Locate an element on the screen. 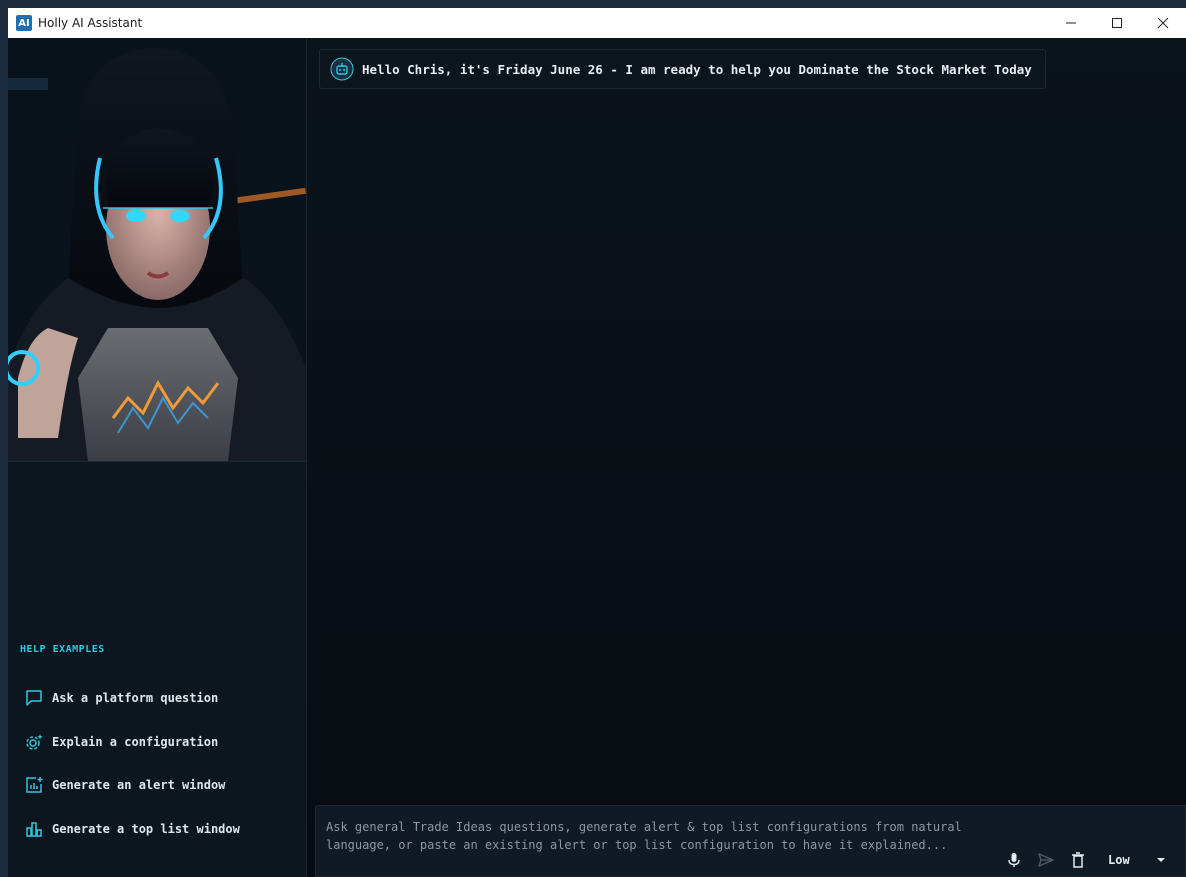 The image size is (1186, 877). help-item-generate-alert: Generate an alert window is located at coordinates (124, 785).